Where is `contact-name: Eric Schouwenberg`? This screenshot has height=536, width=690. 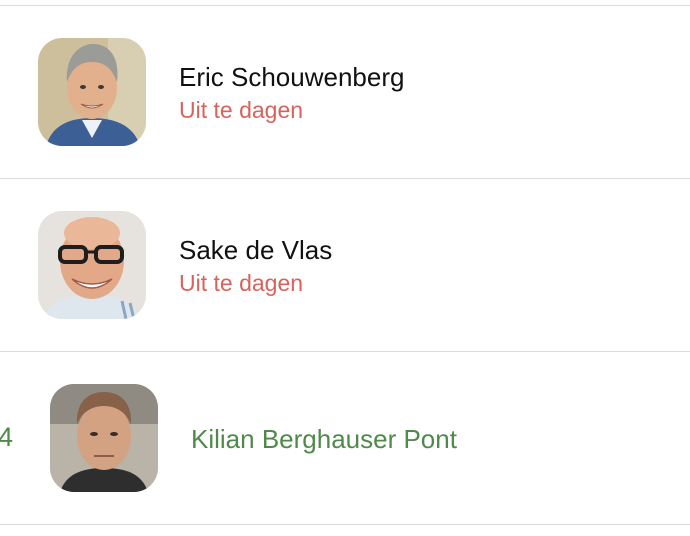
contact-name: Eric Schouwenberg is located at coordinates (292, 77).